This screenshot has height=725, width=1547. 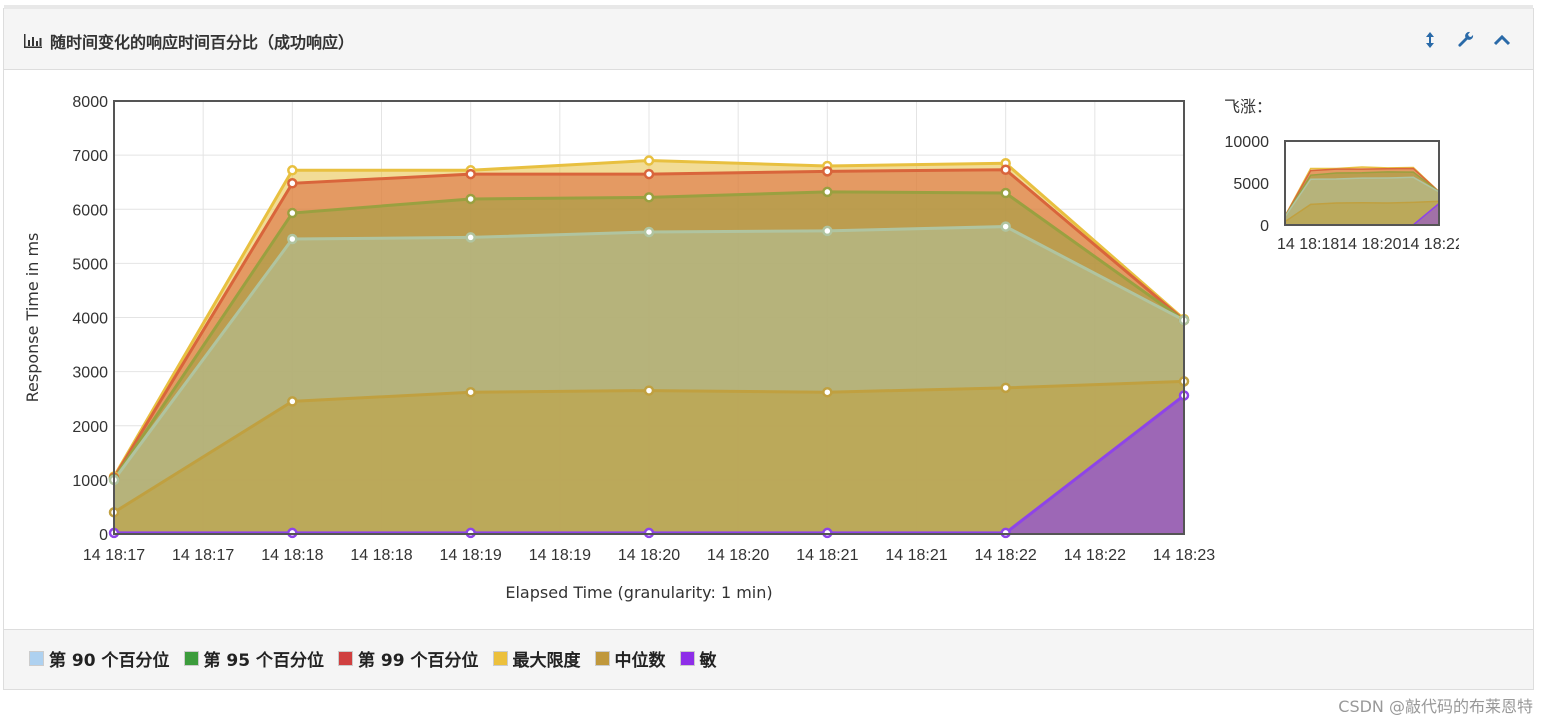 I want to click on legend-item: 第 90 个百分位, so click(x=99, y=658).